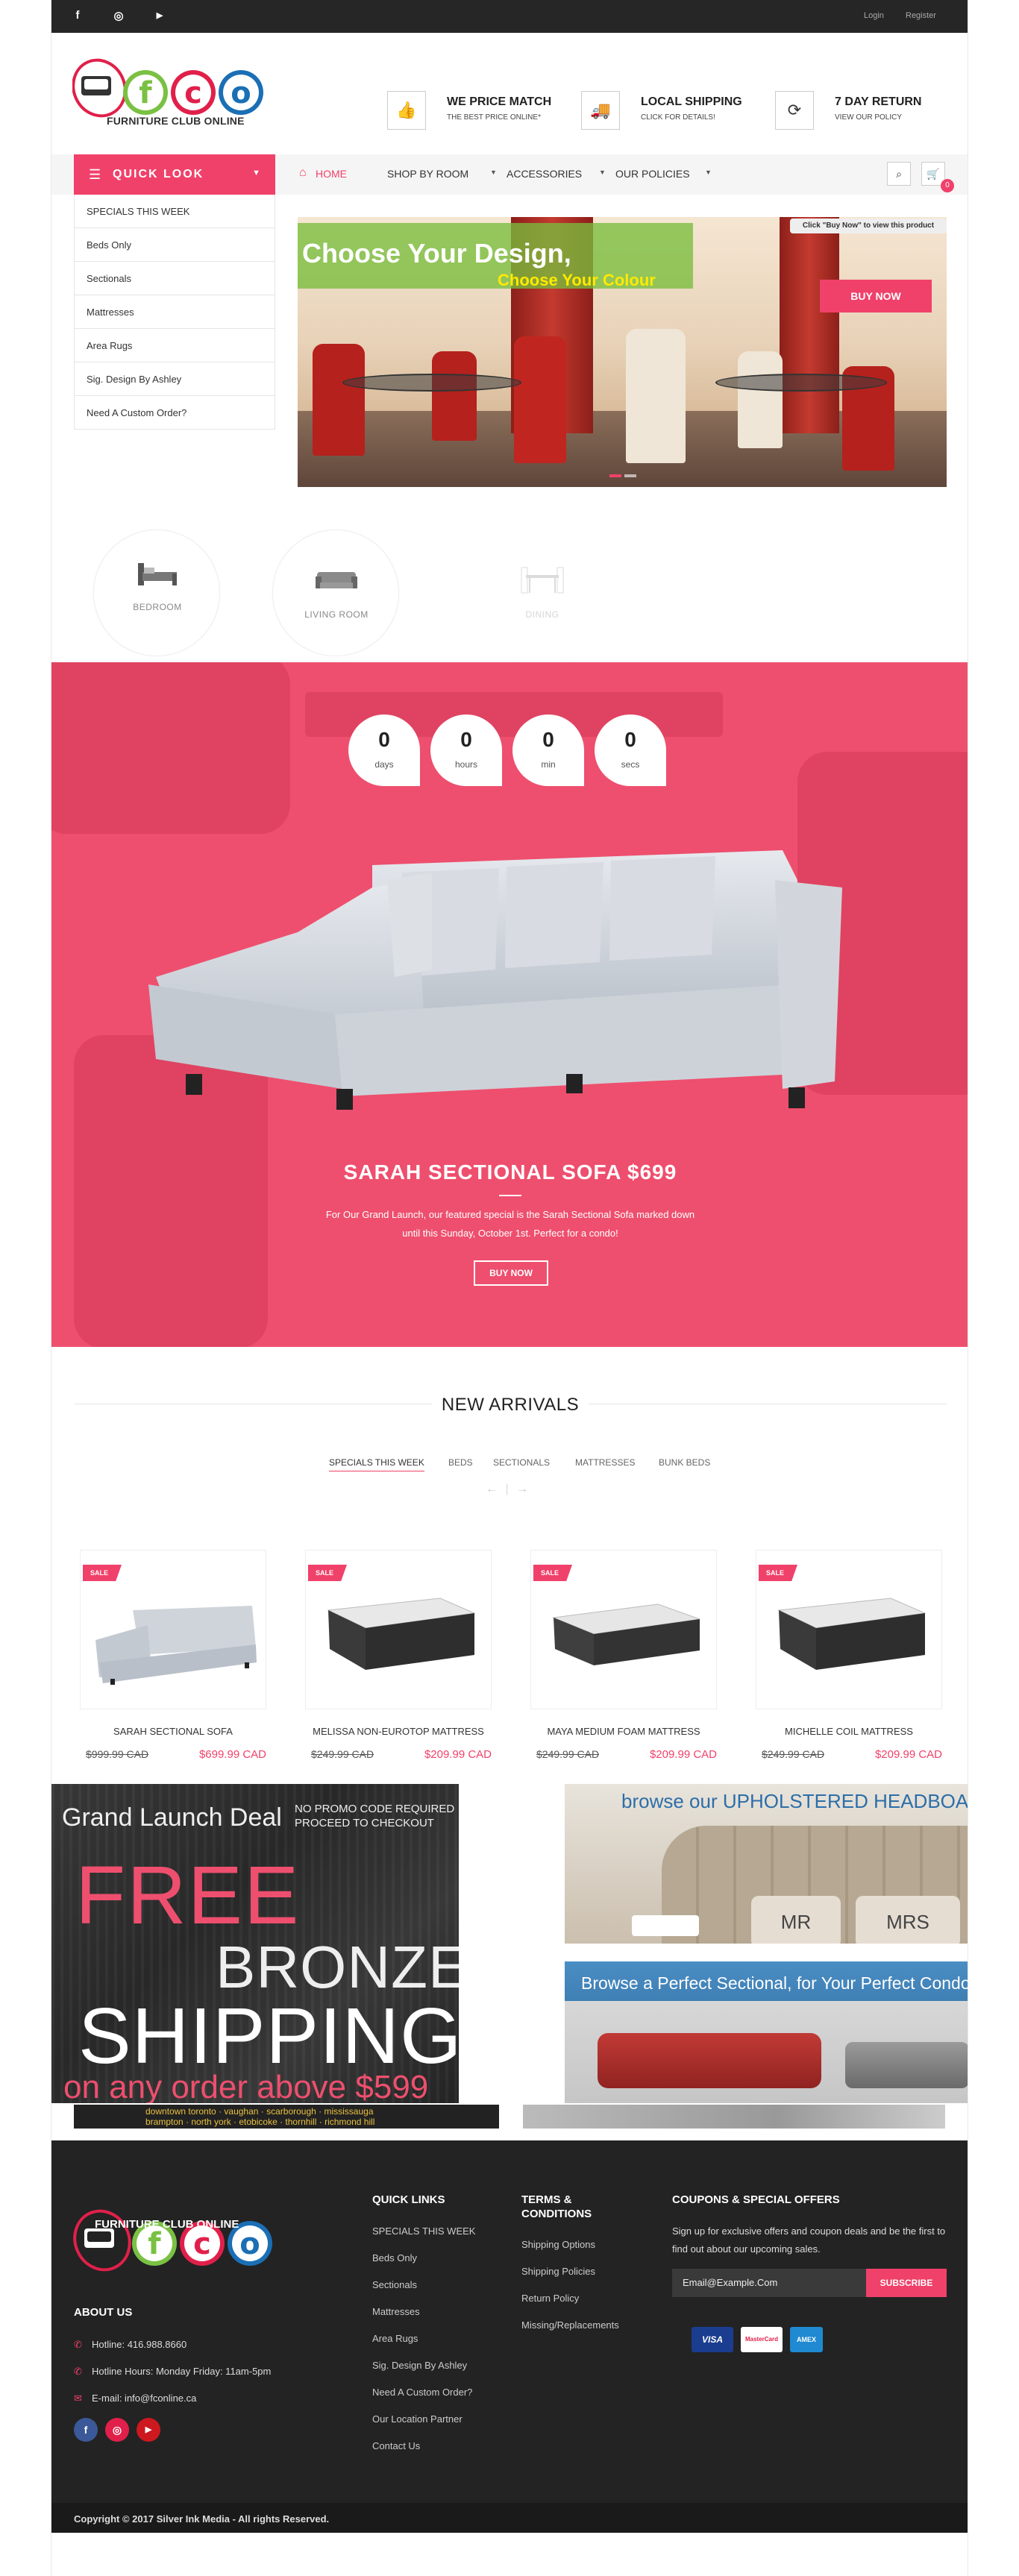  I want to click on product-old-price: $249.99 CAD, so click(794, 1754).